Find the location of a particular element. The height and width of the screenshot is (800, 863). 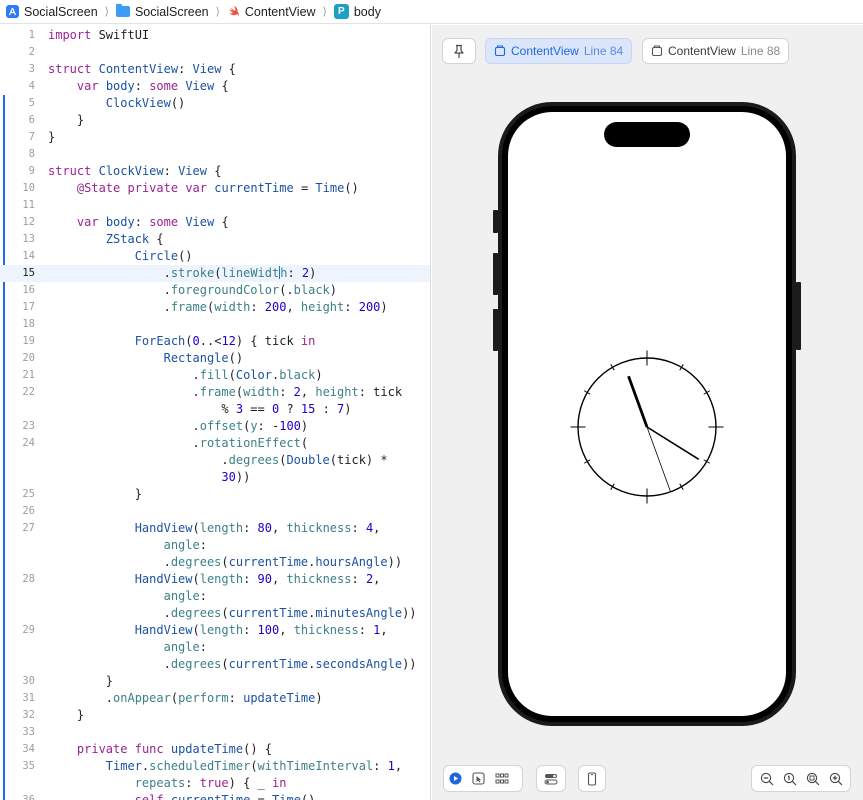

code-line: 27 HandView(length: 80, thickness: 4, is located at coordinates (215, 528).